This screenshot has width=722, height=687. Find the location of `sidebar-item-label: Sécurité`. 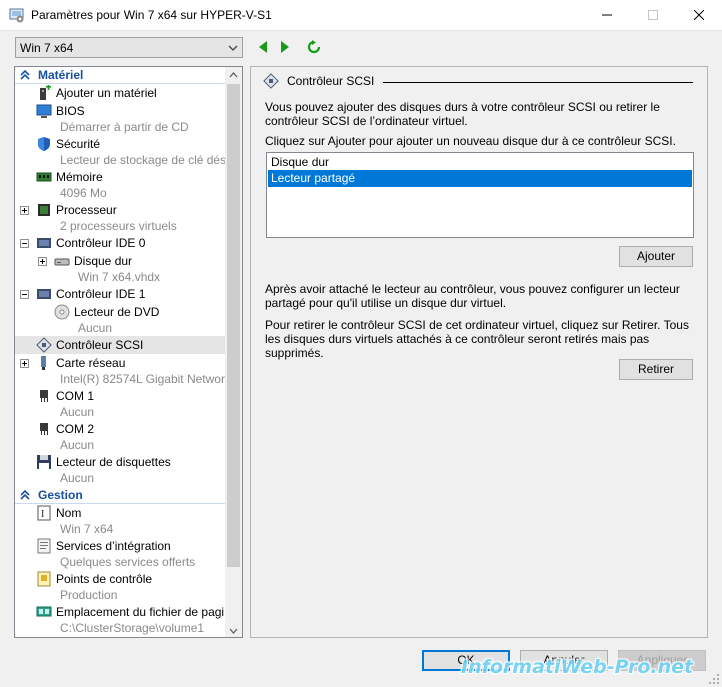

sidebar-item-label: Sécurité is located at coordinates (78, 144).